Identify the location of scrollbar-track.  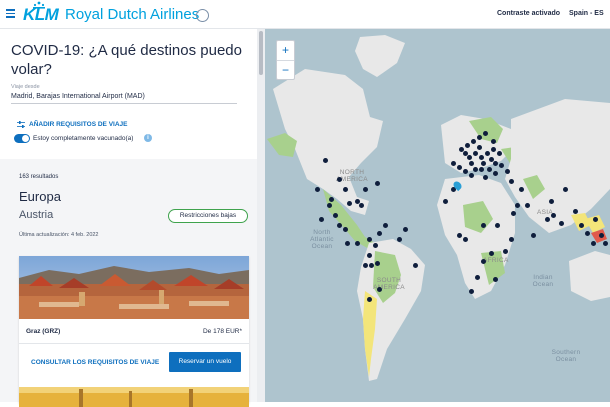
(261, 215).